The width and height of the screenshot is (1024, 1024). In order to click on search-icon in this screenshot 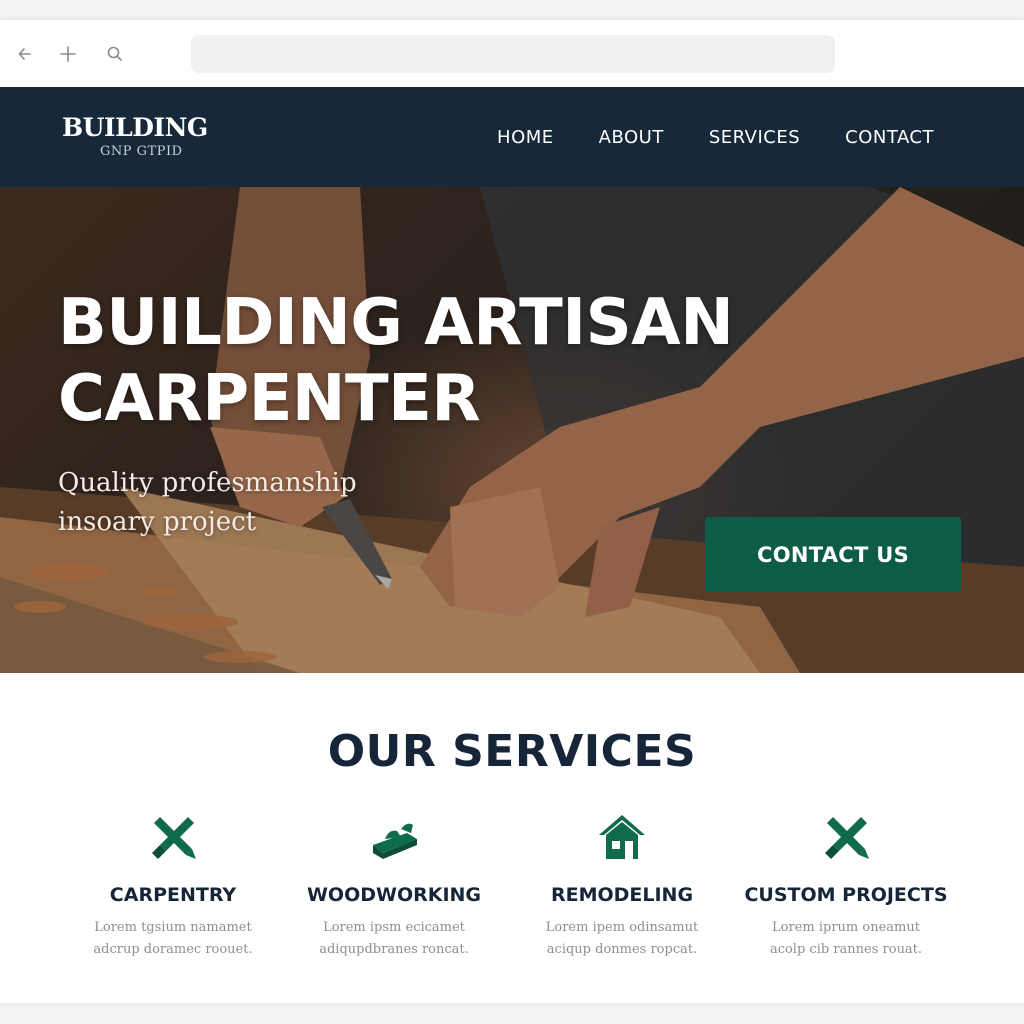, I will do `click(114, 53)`.